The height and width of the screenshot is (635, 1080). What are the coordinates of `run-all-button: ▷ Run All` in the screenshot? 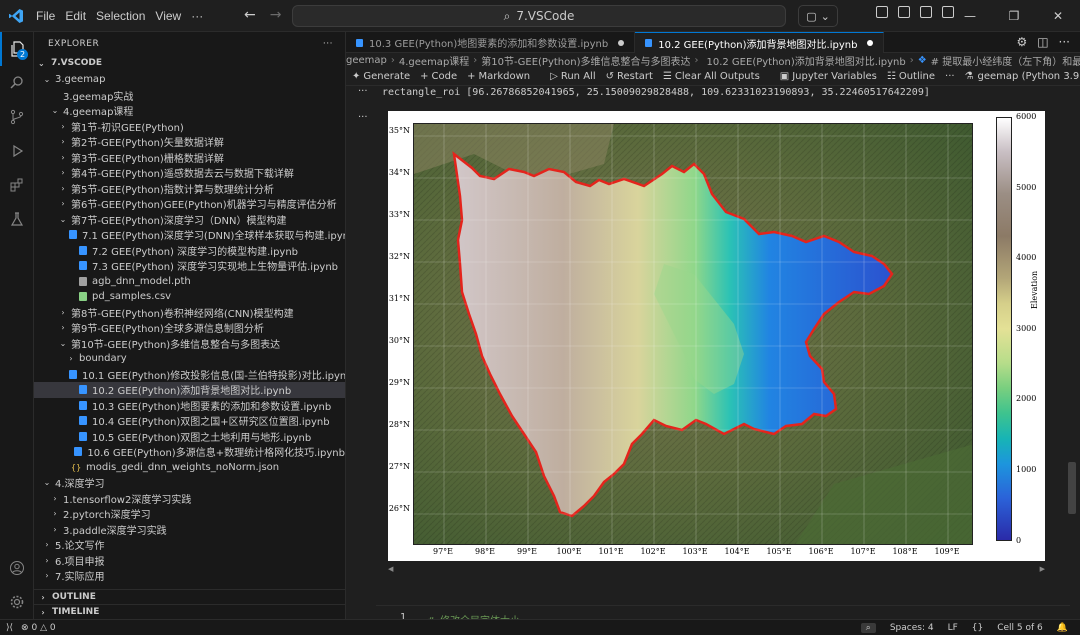 It's located at (572, 76).